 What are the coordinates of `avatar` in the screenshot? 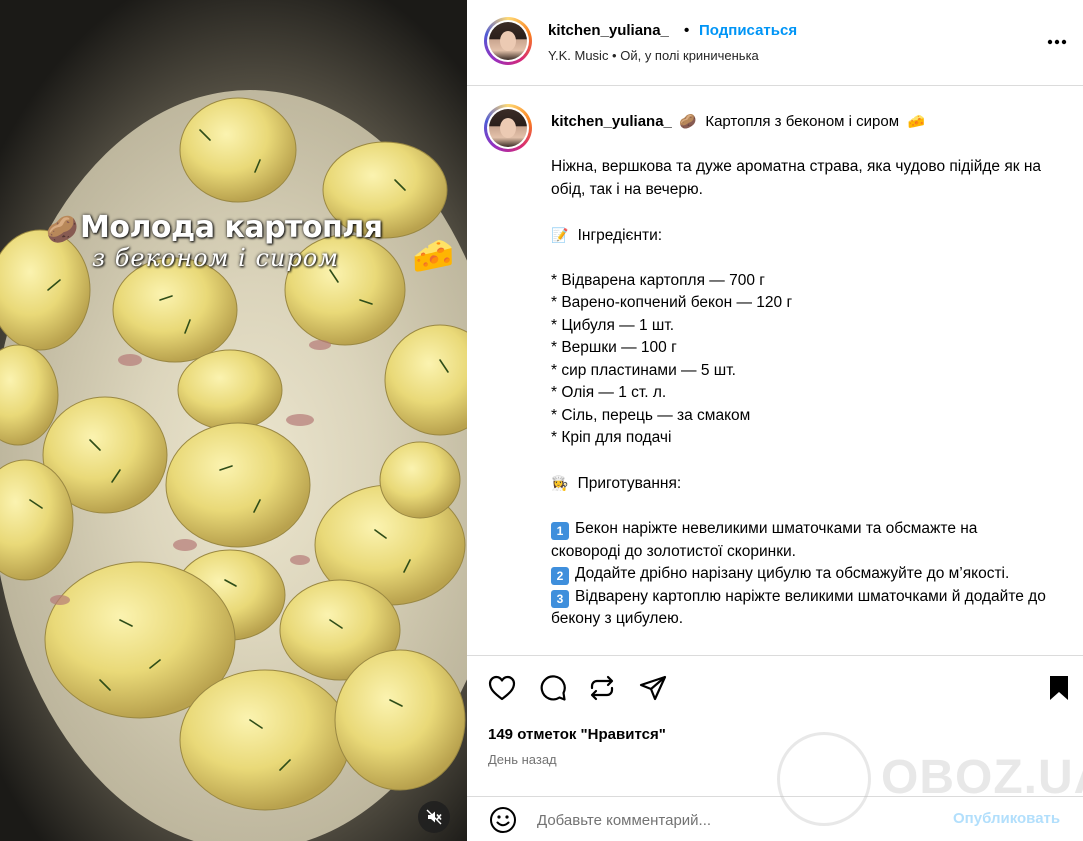 It's located at (508, 41).